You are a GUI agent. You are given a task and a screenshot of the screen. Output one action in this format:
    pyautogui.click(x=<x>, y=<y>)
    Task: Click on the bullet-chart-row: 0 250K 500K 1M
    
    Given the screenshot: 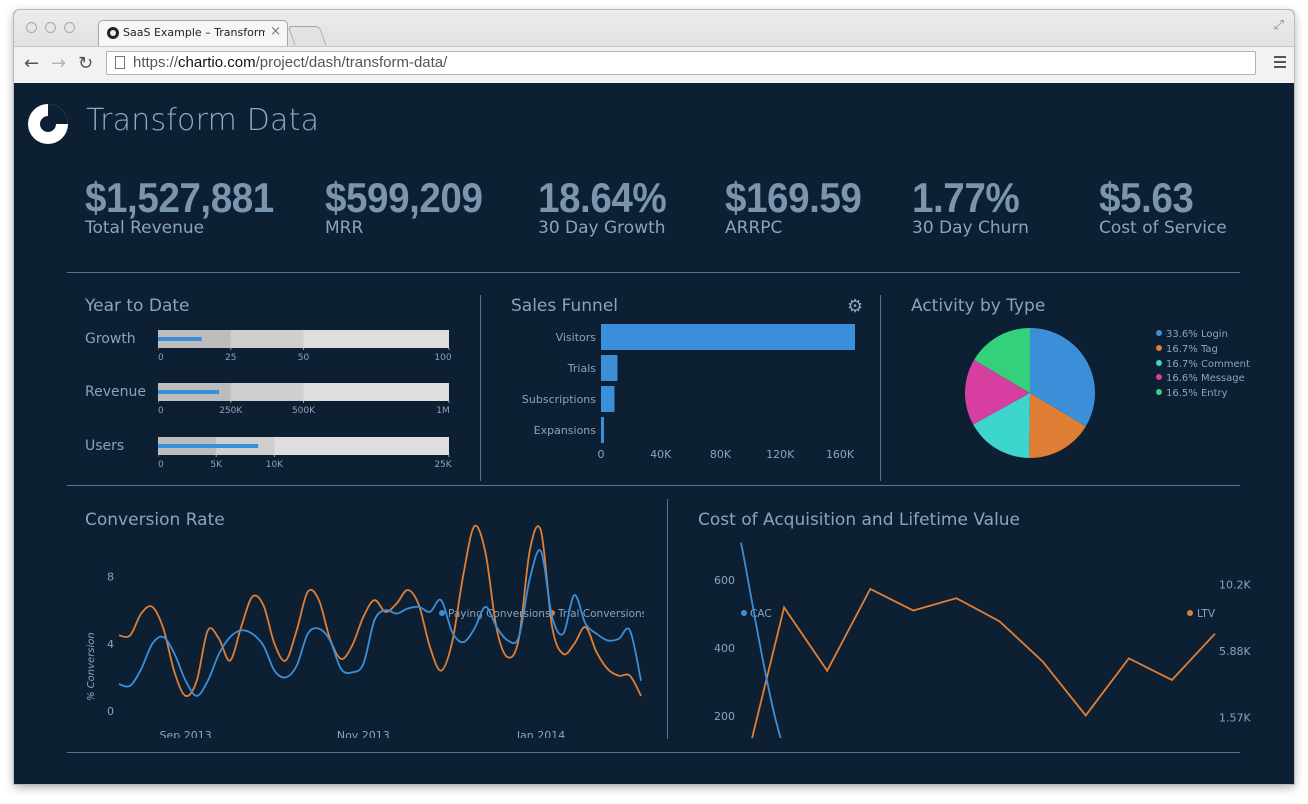 What is the action you would take?
    pyautogui.click(x=304, y=399)
    